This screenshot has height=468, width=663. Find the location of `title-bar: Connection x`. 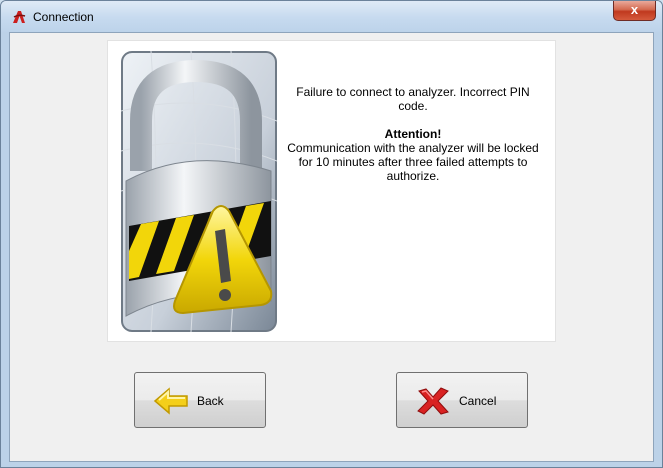

title-bar: Connection x is located at coordinates (331, 16).